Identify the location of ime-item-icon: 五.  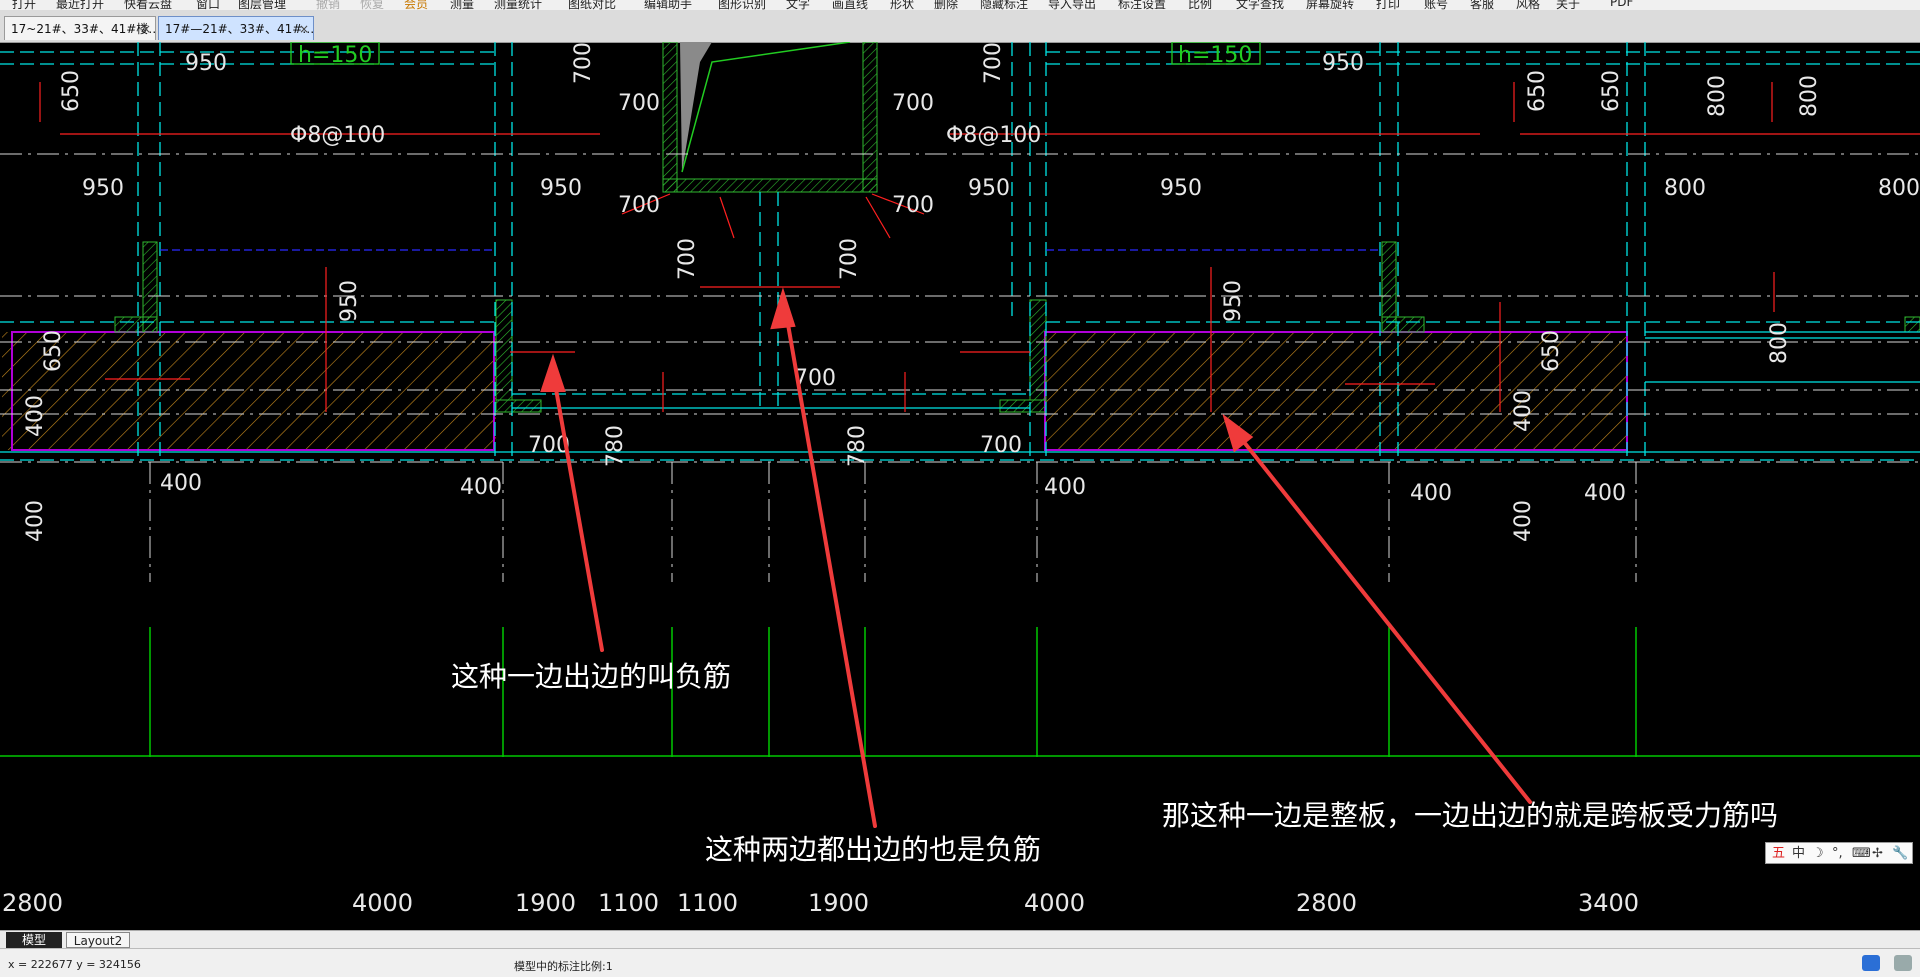
(1778, 854).